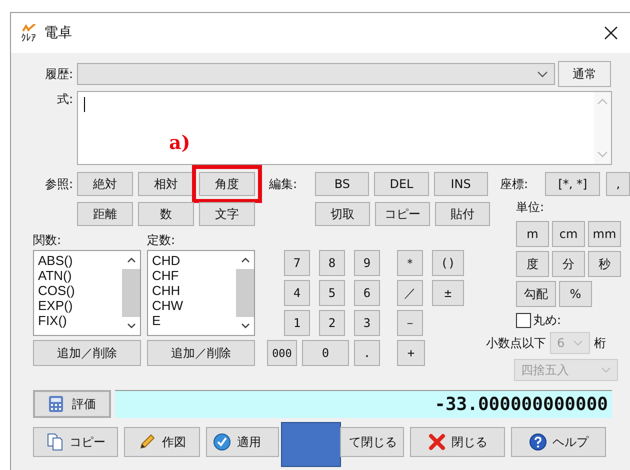 The image size is (630, 470). I want to click on unit-button: cm, so click(568, 234).